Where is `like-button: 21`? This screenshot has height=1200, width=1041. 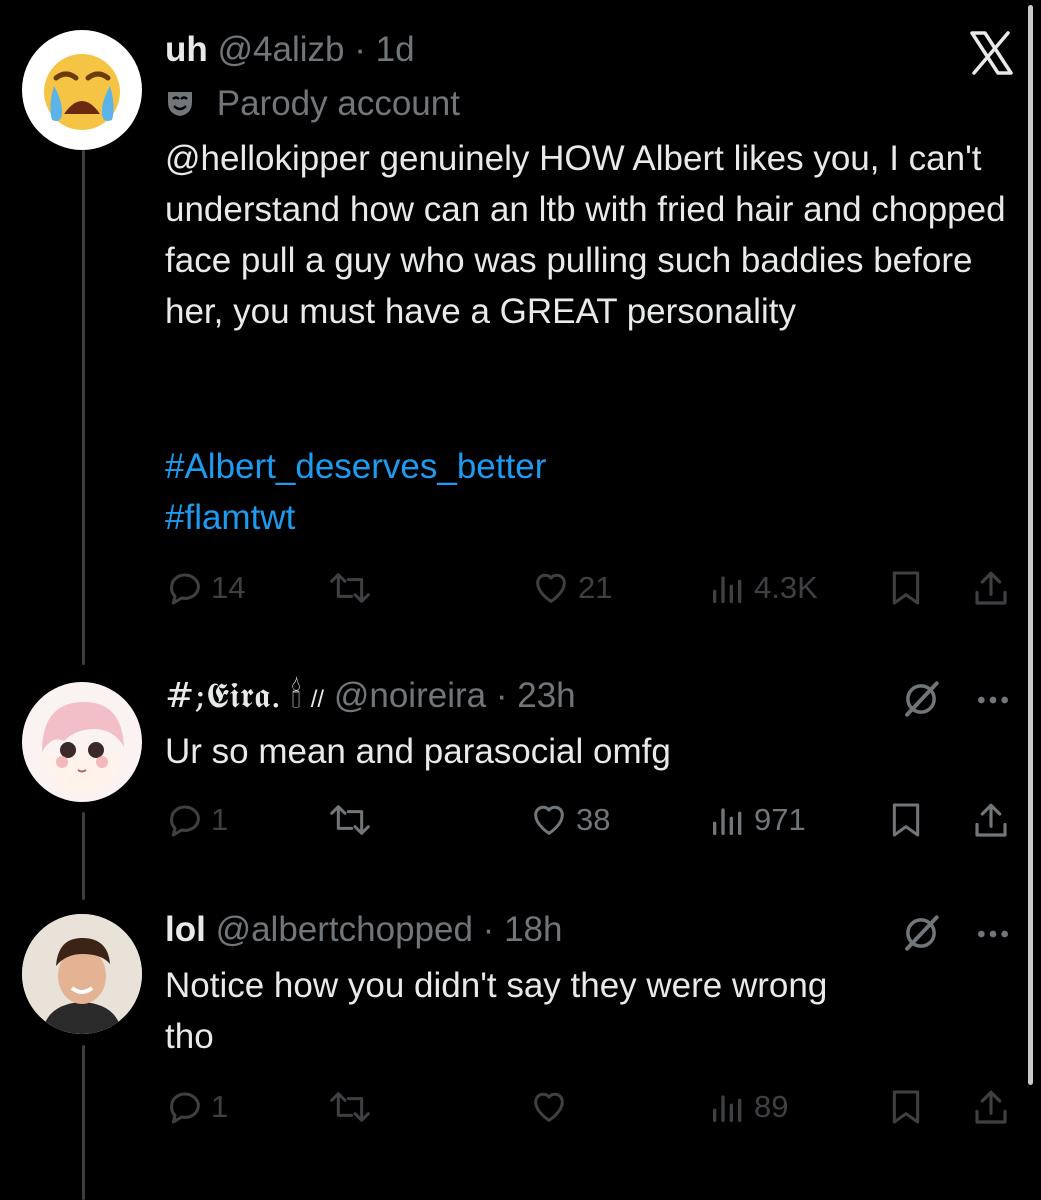
like-button: 21 is located at coordinates (571, 588).